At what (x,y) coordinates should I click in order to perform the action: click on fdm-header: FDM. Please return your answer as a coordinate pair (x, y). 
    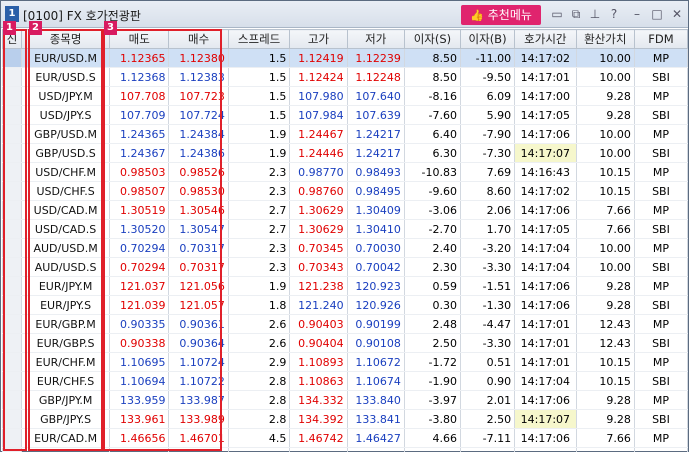
    Looking at the image, I should click on (661, 39).